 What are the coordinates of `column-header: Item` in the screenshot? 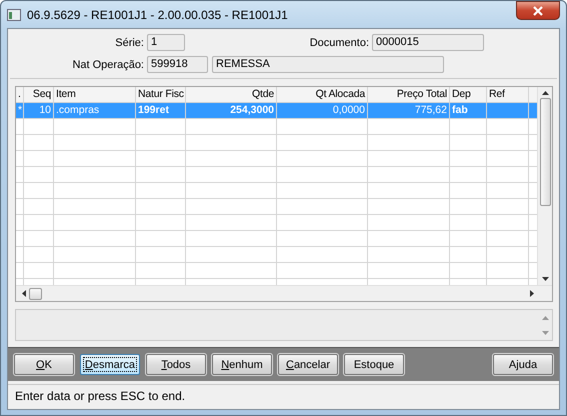 It's located at (95, 94).